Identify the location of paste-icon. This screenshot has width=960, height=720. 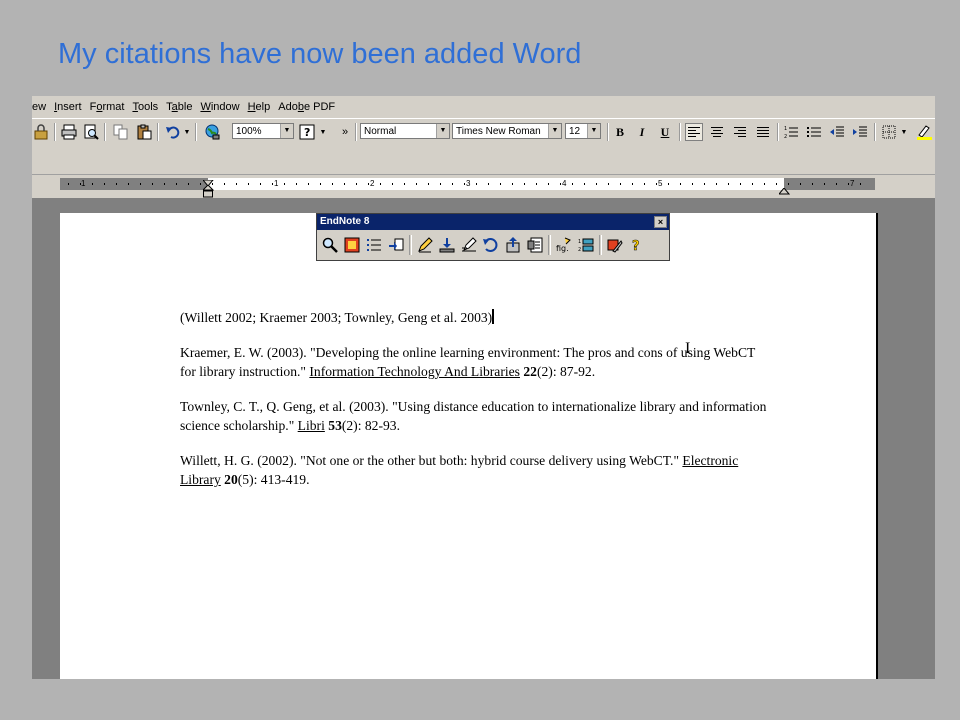
(144, 132).